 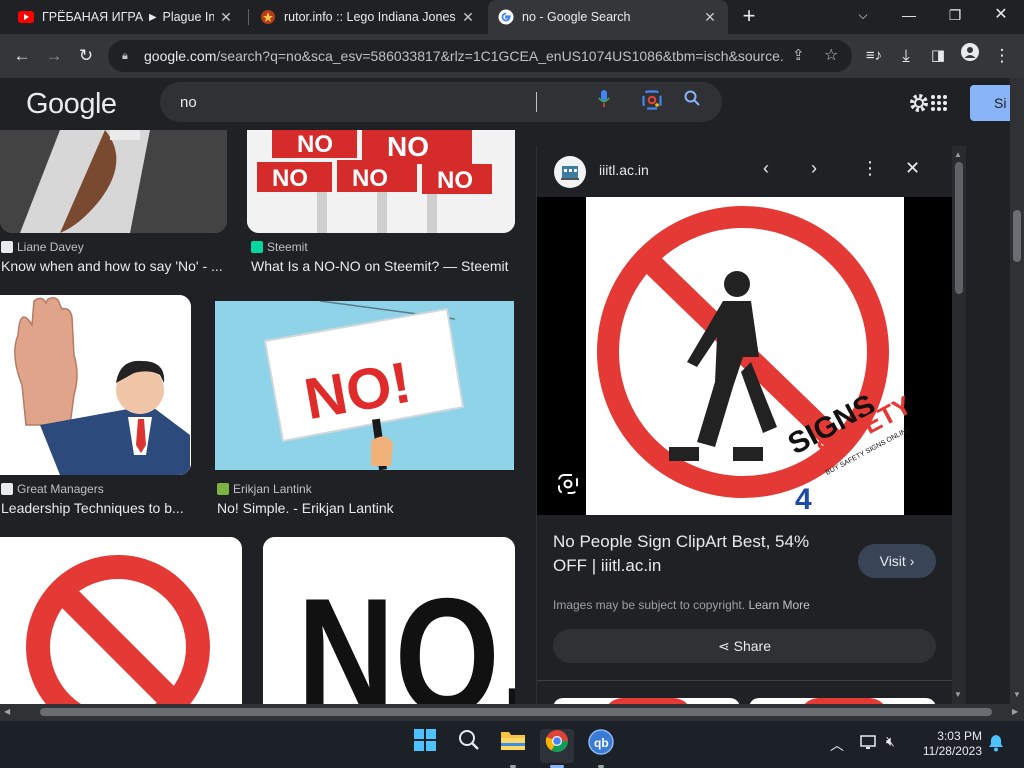 I want to click on lens-icon, so click(x=568, y=484).